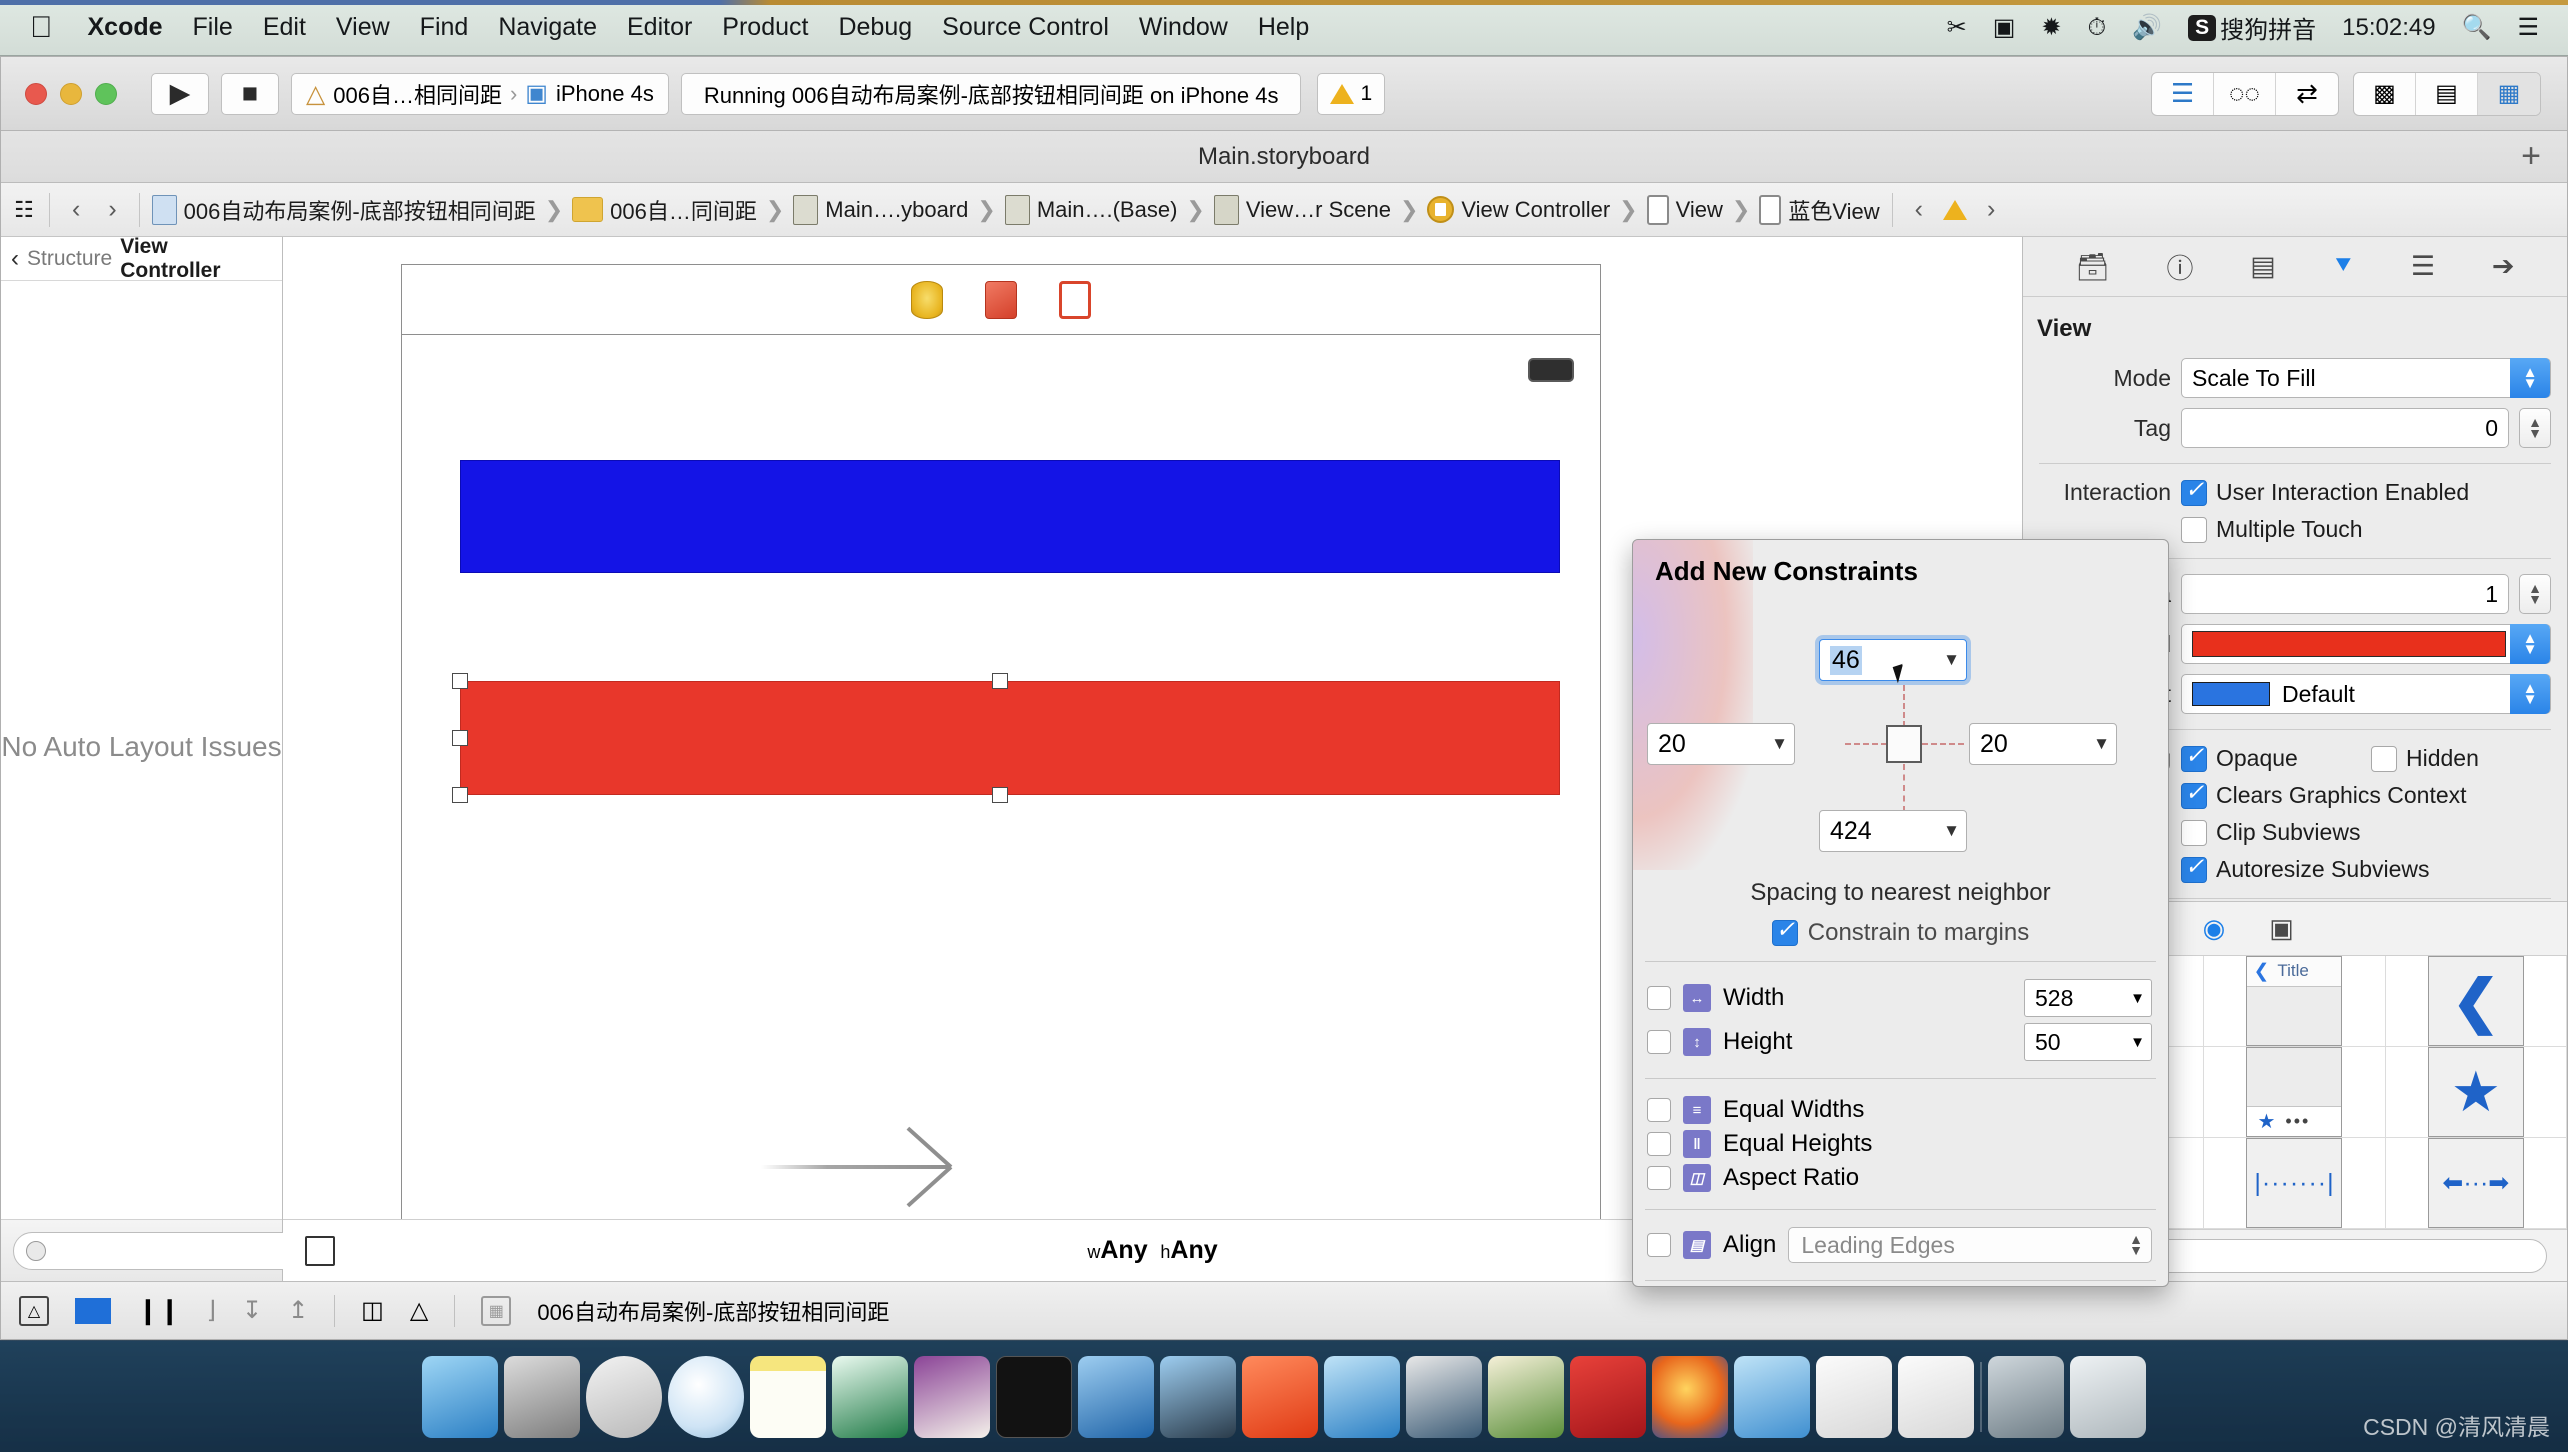 This screenshot has width=2568, height=1452. What do you see at coordinates (880, 209) in the screenshot?
I see `breadcrumb-storyboard: Main….yboard` at bounding box center [880, 209].